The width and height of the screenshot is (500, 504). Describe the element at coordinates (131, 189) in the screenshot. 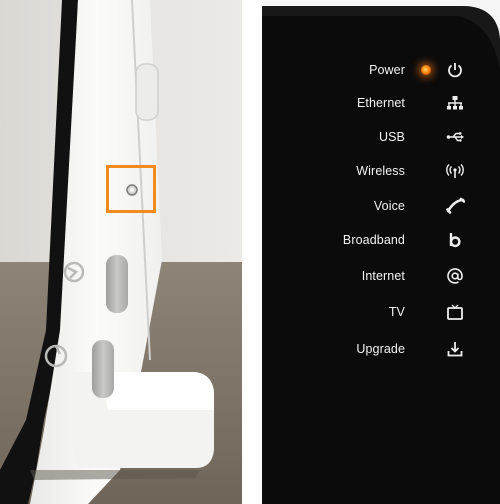

I see `highlight-box` at that location.